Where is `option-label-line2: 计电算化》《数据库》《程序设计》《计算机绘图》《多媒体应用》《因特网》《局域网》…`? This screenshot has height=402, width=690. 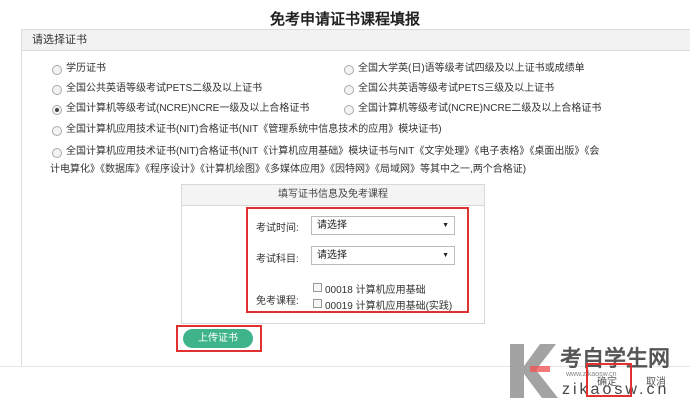
option-label-line2: 计电算化》《数据库》《程序设计》《计算机绘图》《多媒体应用》《因特网》《局域网》… is located at coordinates (288, 169).